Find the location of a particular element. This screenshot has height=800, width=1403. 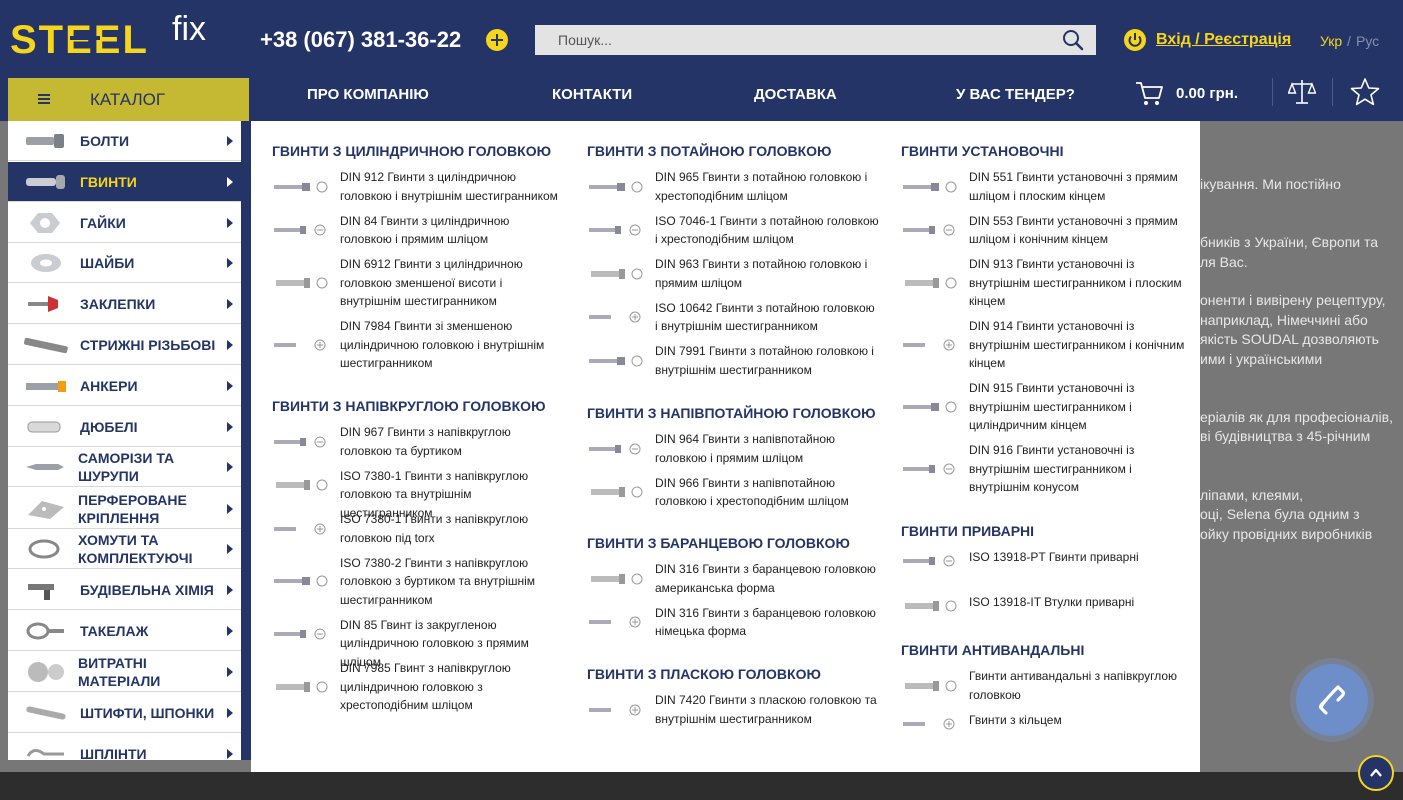

sidebar-item: ХОМУТИ ТА КОМПЛЕКТУЮЧІ is located at coordinates (124, 549).